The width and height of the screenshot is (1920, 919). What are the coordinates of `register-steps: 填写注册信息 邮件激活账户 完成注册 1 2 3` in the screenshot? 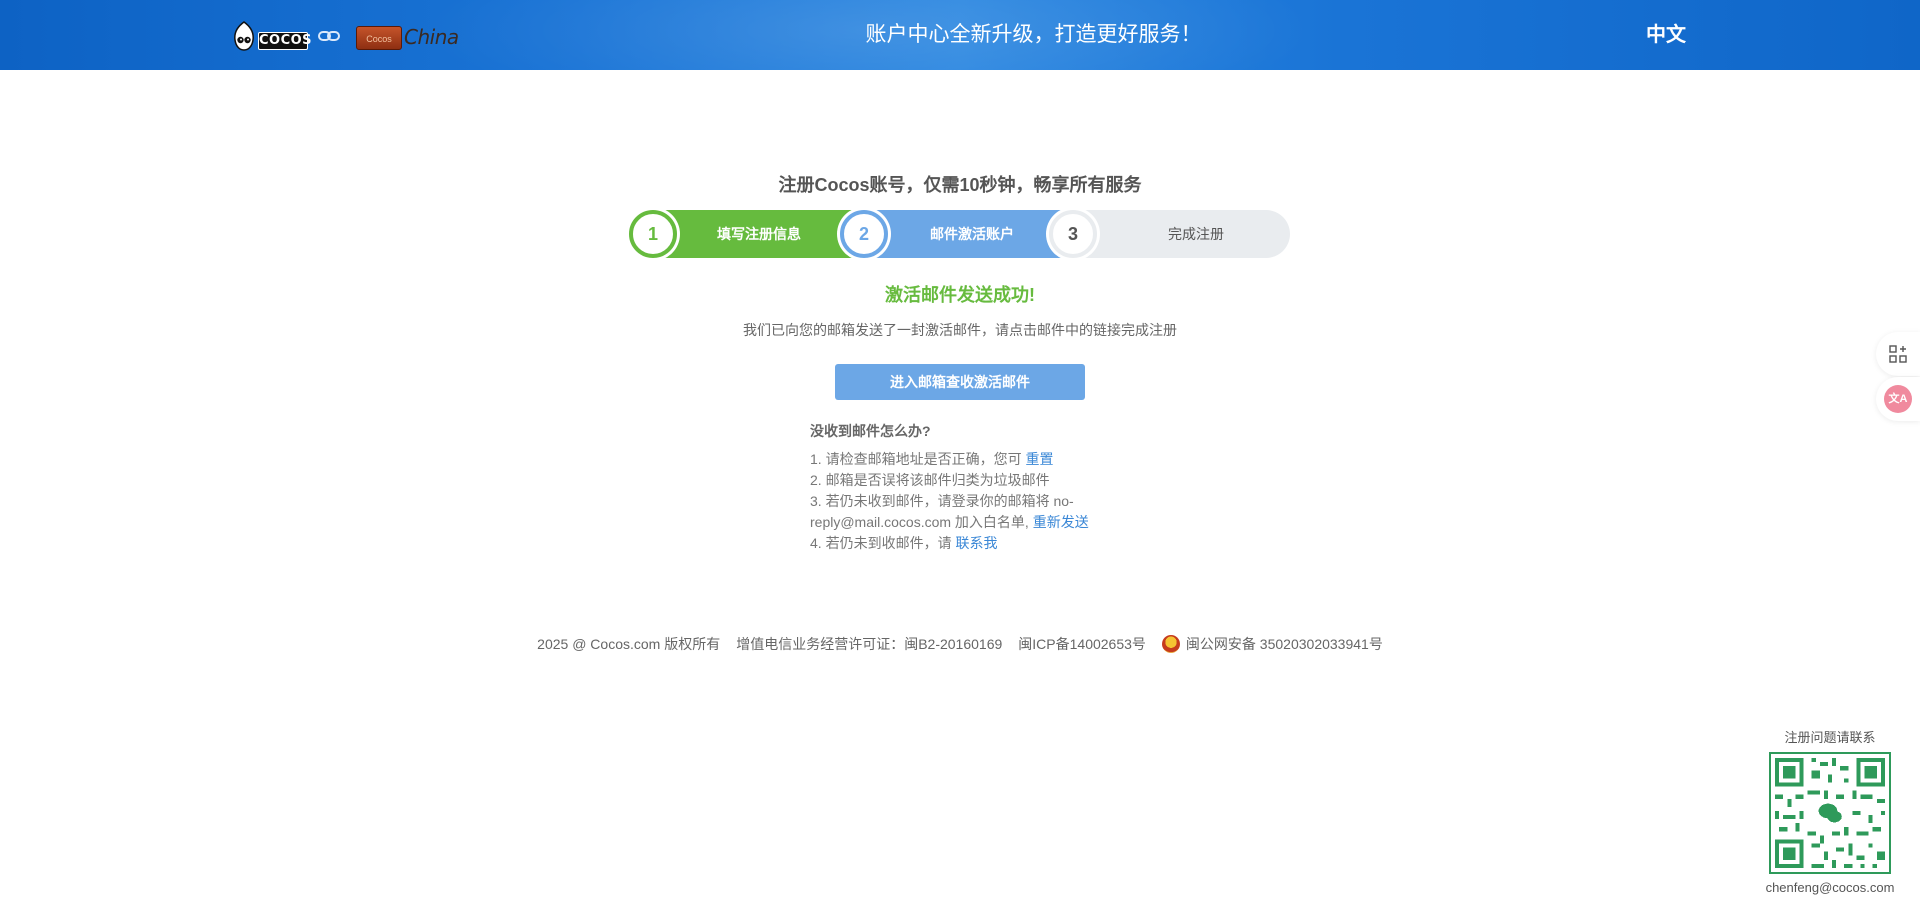 It's located at (959, 234).